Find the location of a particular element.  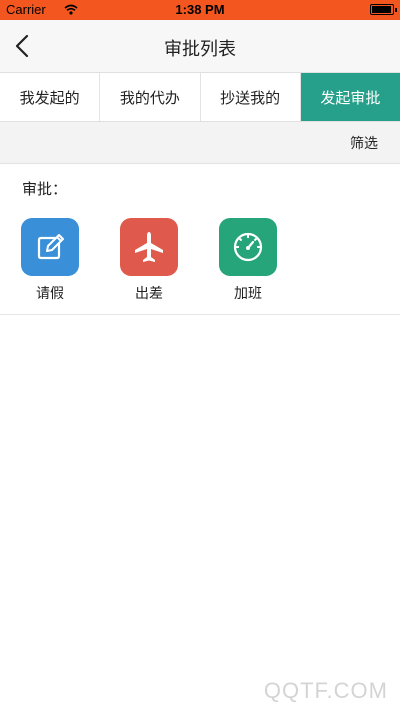

approval-apps: 请假 出差 加班 is located at coordinates (200, 266).